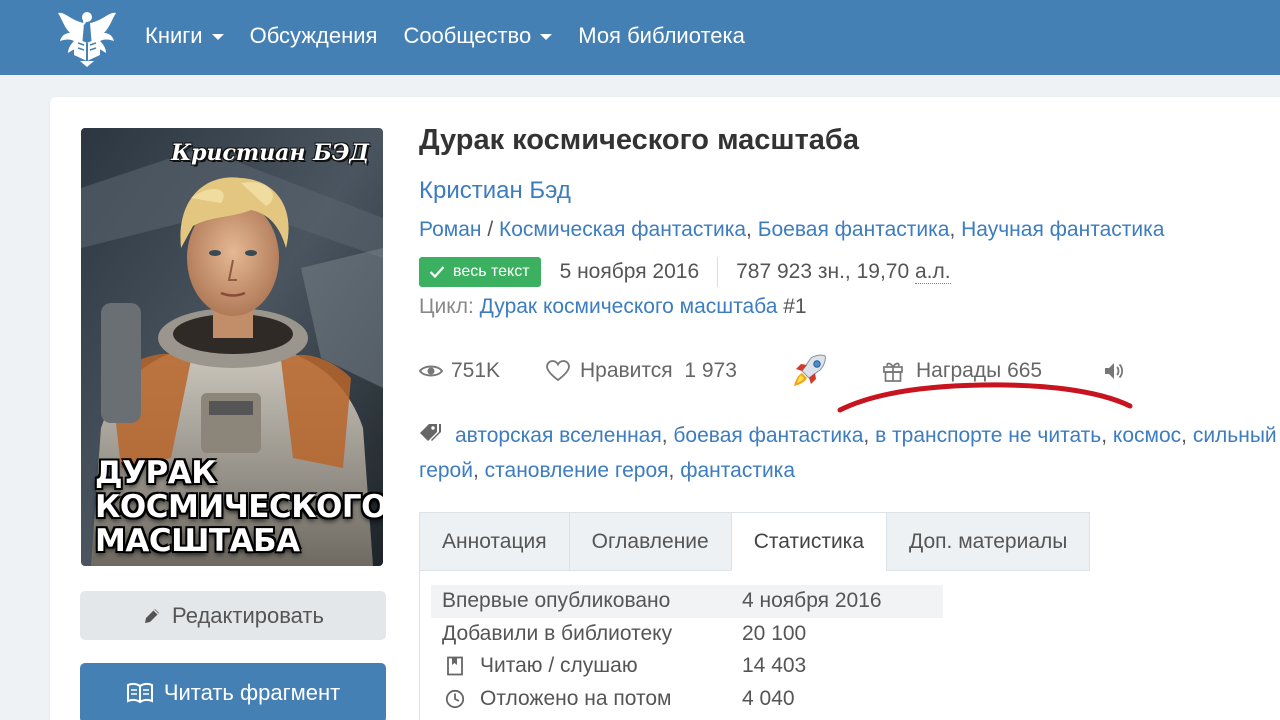  What do you see at coordinates (232, 347) in the screenshot?
I see `book-cover: Кристиан БЭД ДУРАК КОСМИЧЕСКОГО МАСШТАБА` at bounding box center [232, 347].